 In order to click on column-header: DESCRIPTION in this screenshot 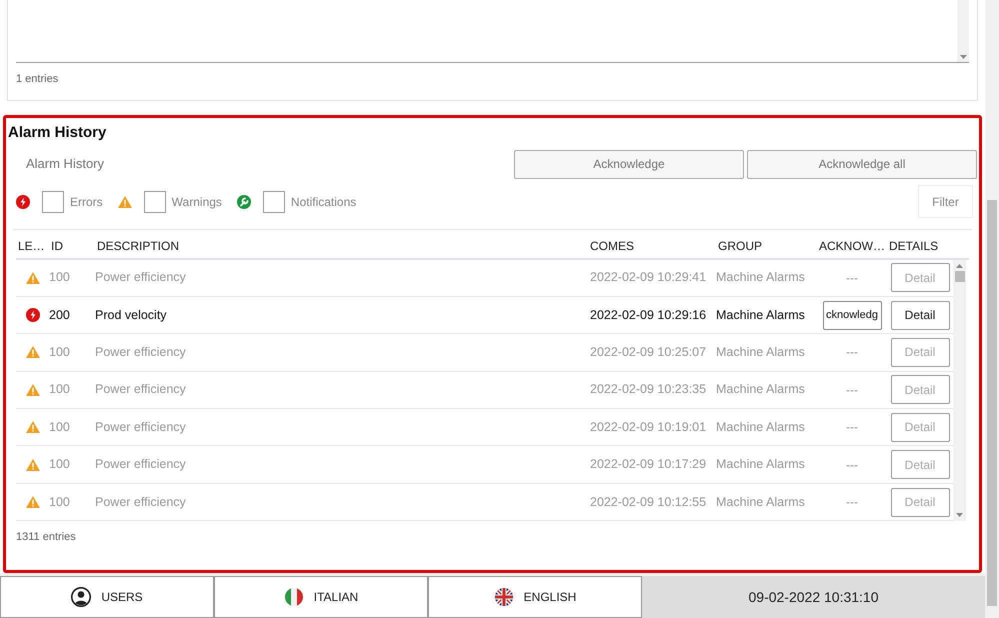, I will do `click(138, 246)`.